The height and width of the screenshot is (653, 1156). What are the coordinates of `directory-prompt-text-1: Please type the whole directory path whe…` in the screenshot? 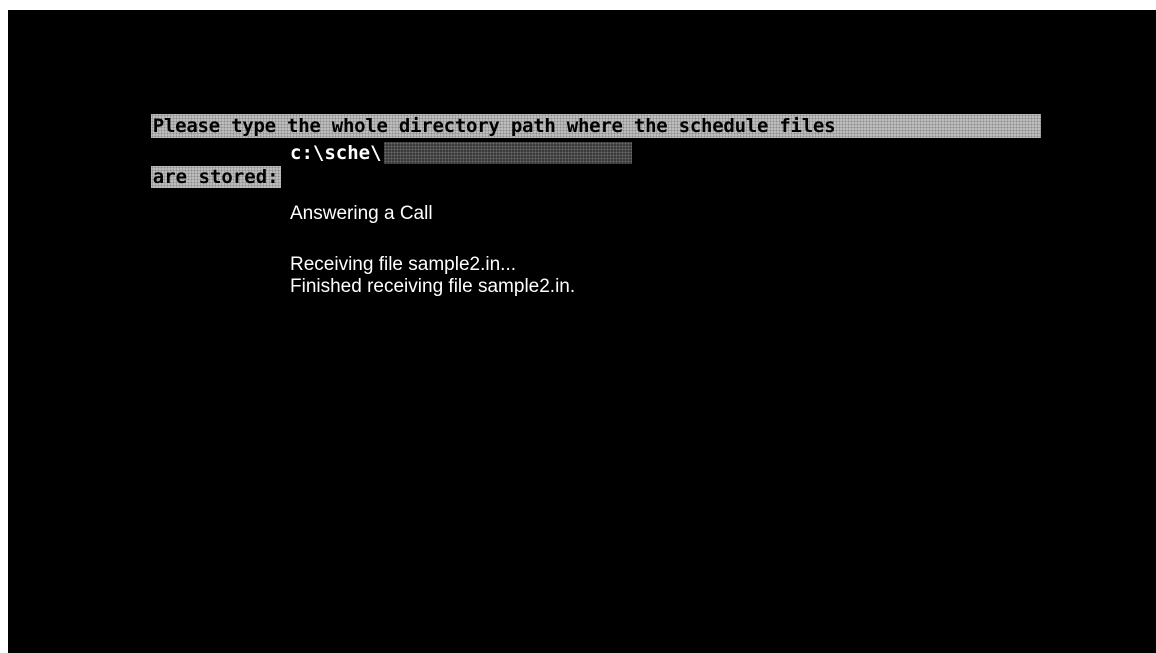 It's located at (595, 126).